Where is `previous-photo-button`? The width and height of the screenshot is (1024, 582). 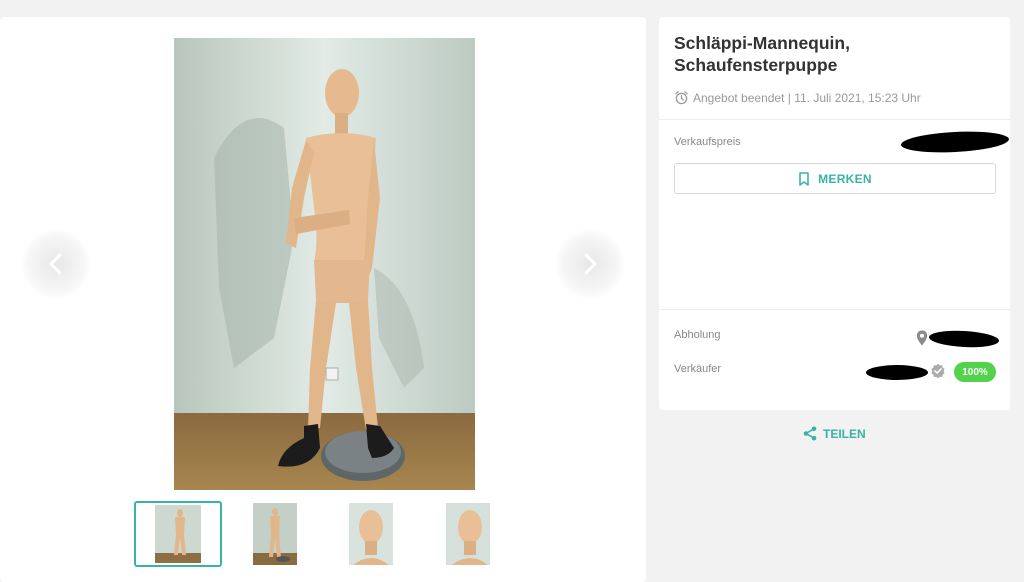
previous-photo-button is located at coordinates (56, 264).